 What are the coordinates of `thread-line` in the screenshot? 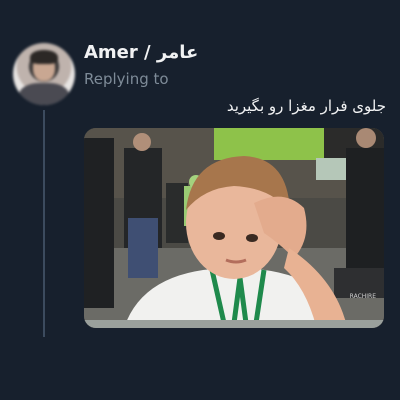 It's located at (44, 223).